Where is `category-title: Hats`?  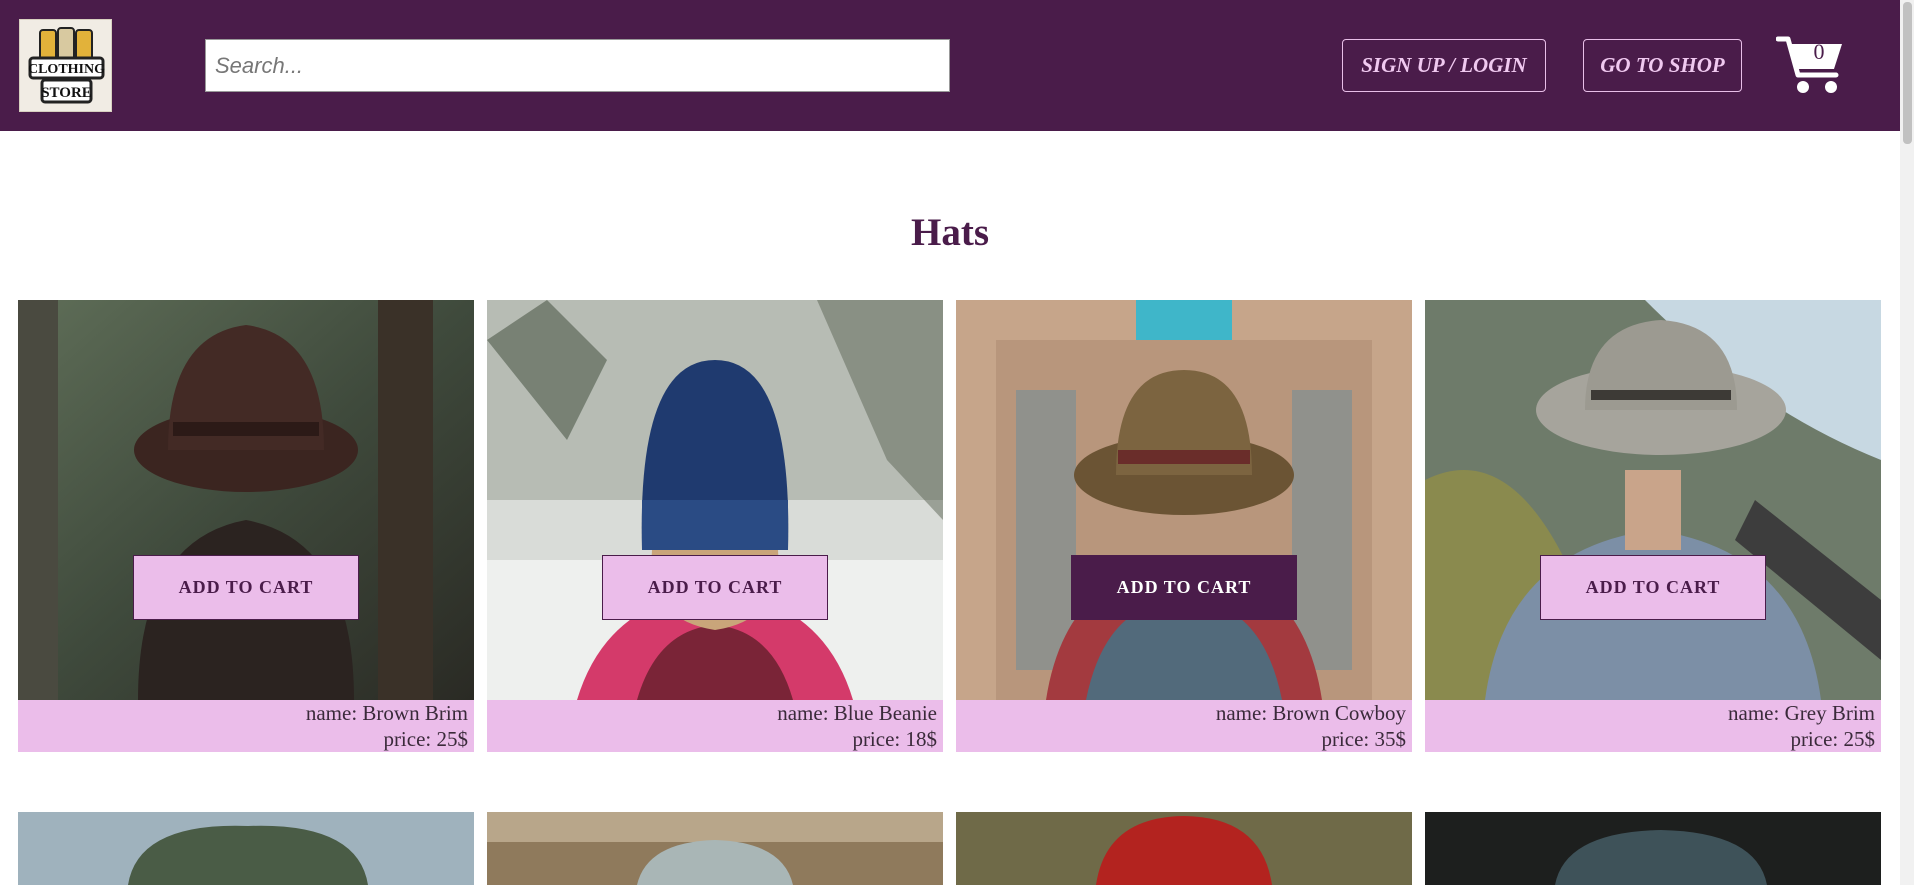
category-title: Hats is located at coordinates (950, 232).